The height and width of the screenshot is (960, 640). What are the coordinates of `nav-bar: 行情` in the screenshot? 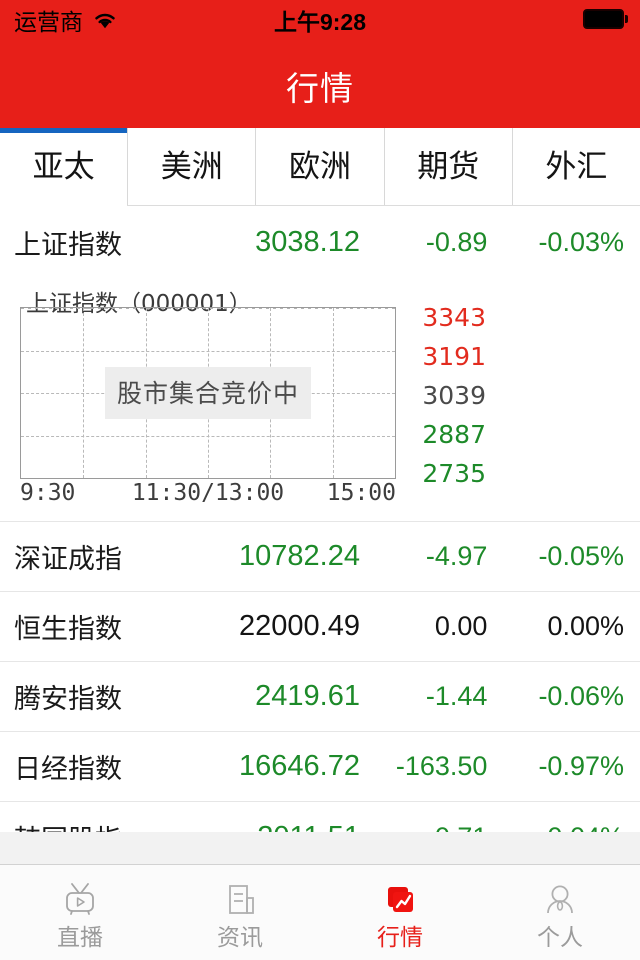 It's located at (320, 86).